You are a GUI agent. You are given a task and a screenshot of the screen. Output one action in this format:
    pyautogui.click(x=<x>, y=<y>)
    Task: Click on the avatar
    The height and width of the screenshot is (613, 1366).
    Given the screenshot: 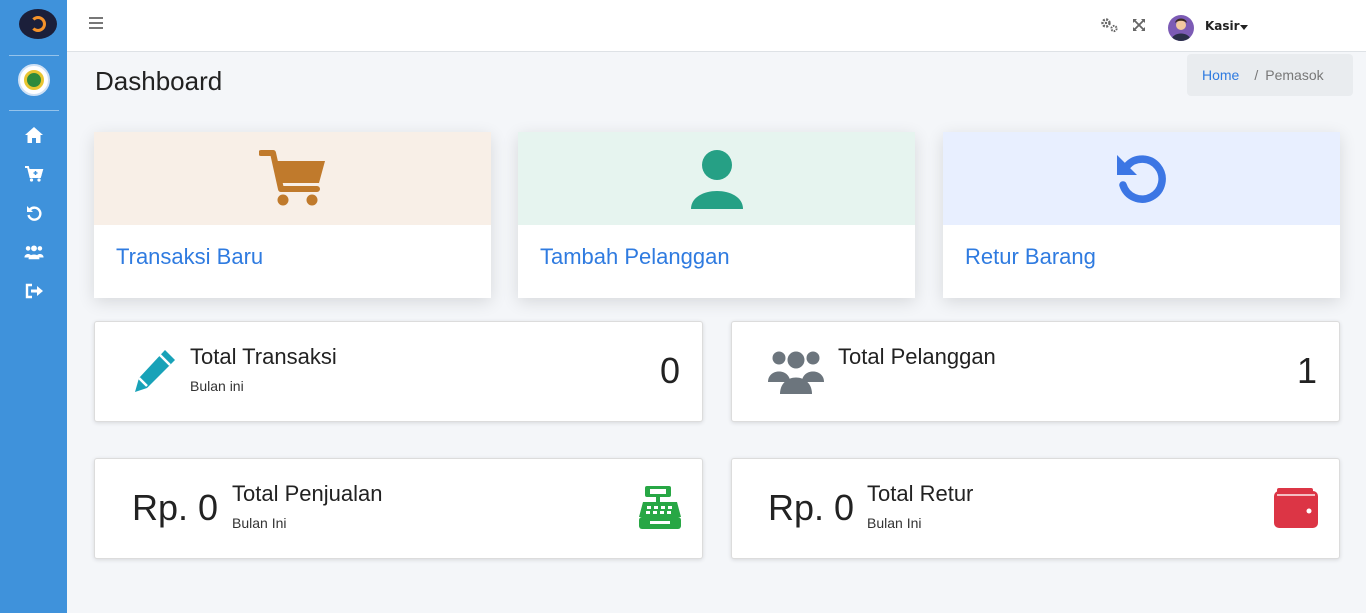 What is the action you would take?
    pyautogui.click(x=1181, y=28)
    